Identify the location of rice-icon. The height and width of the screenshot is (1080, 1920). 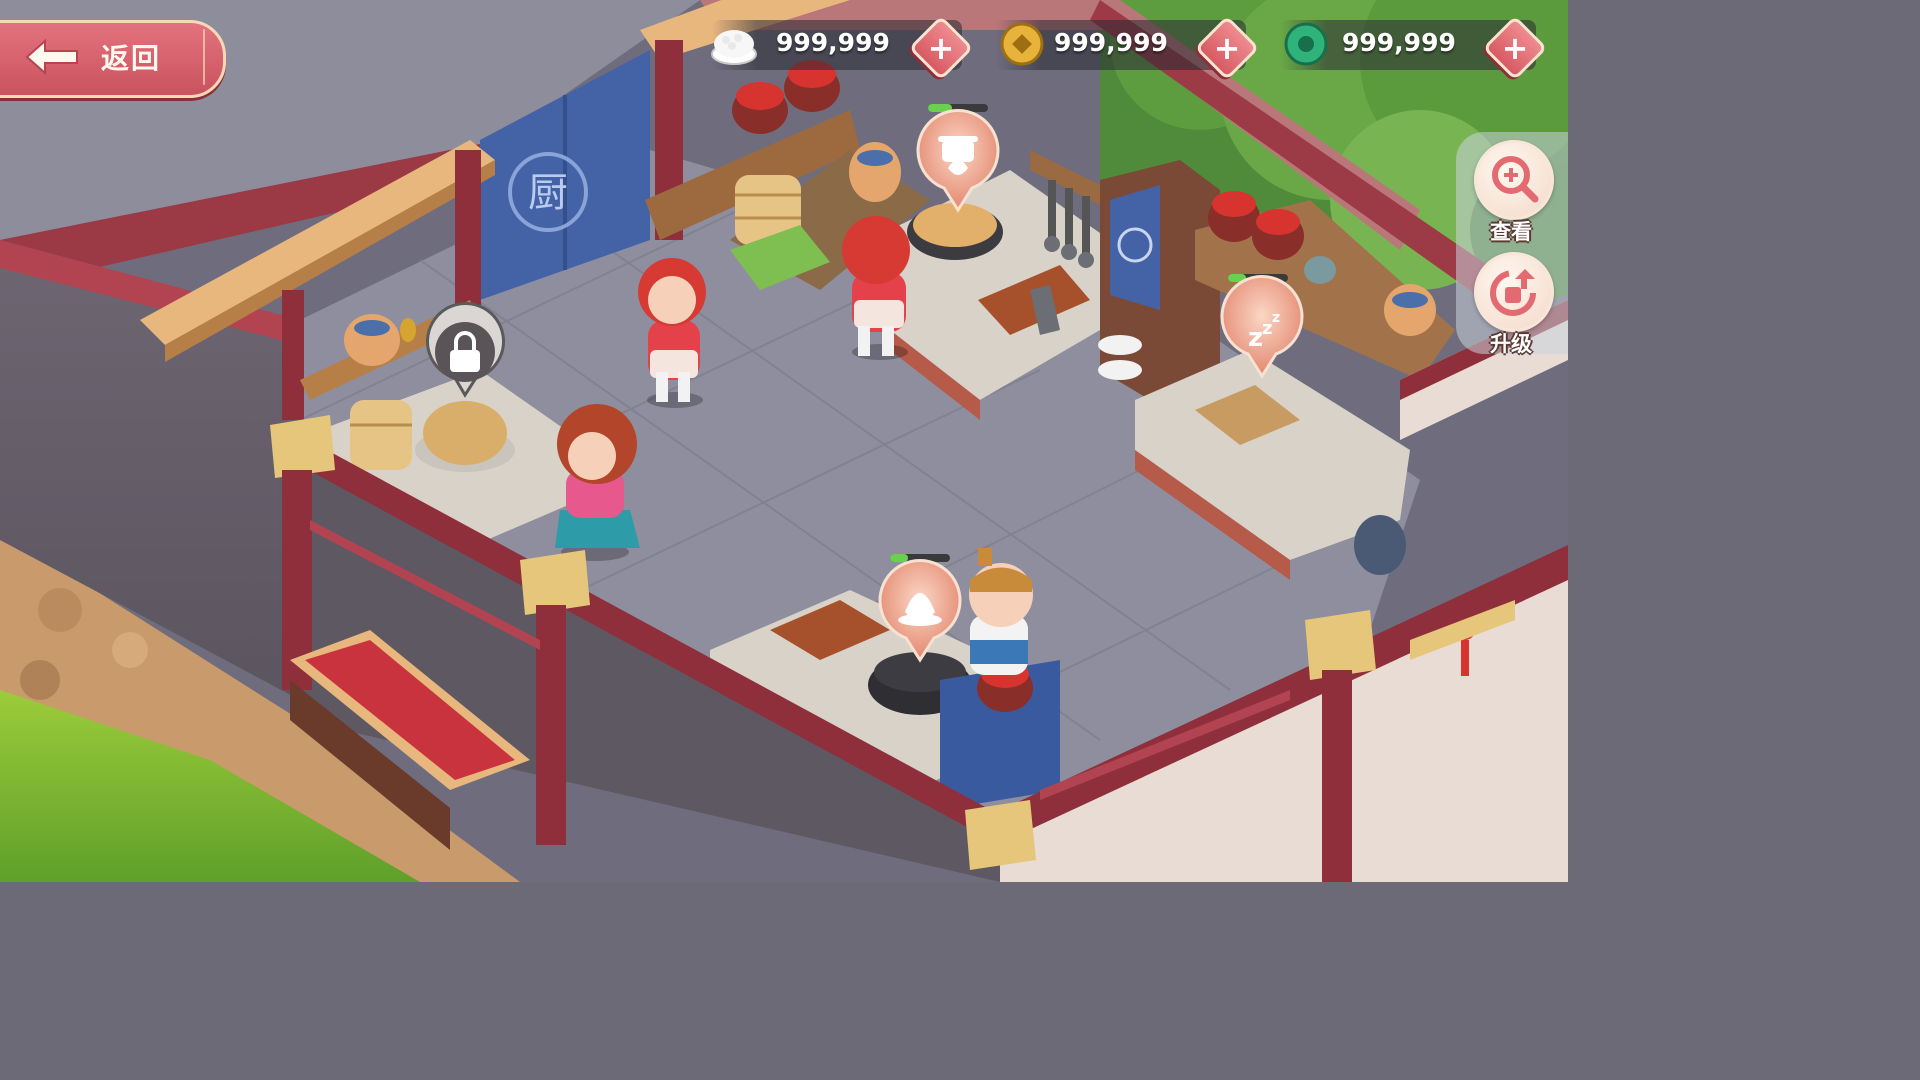
(734, 46).